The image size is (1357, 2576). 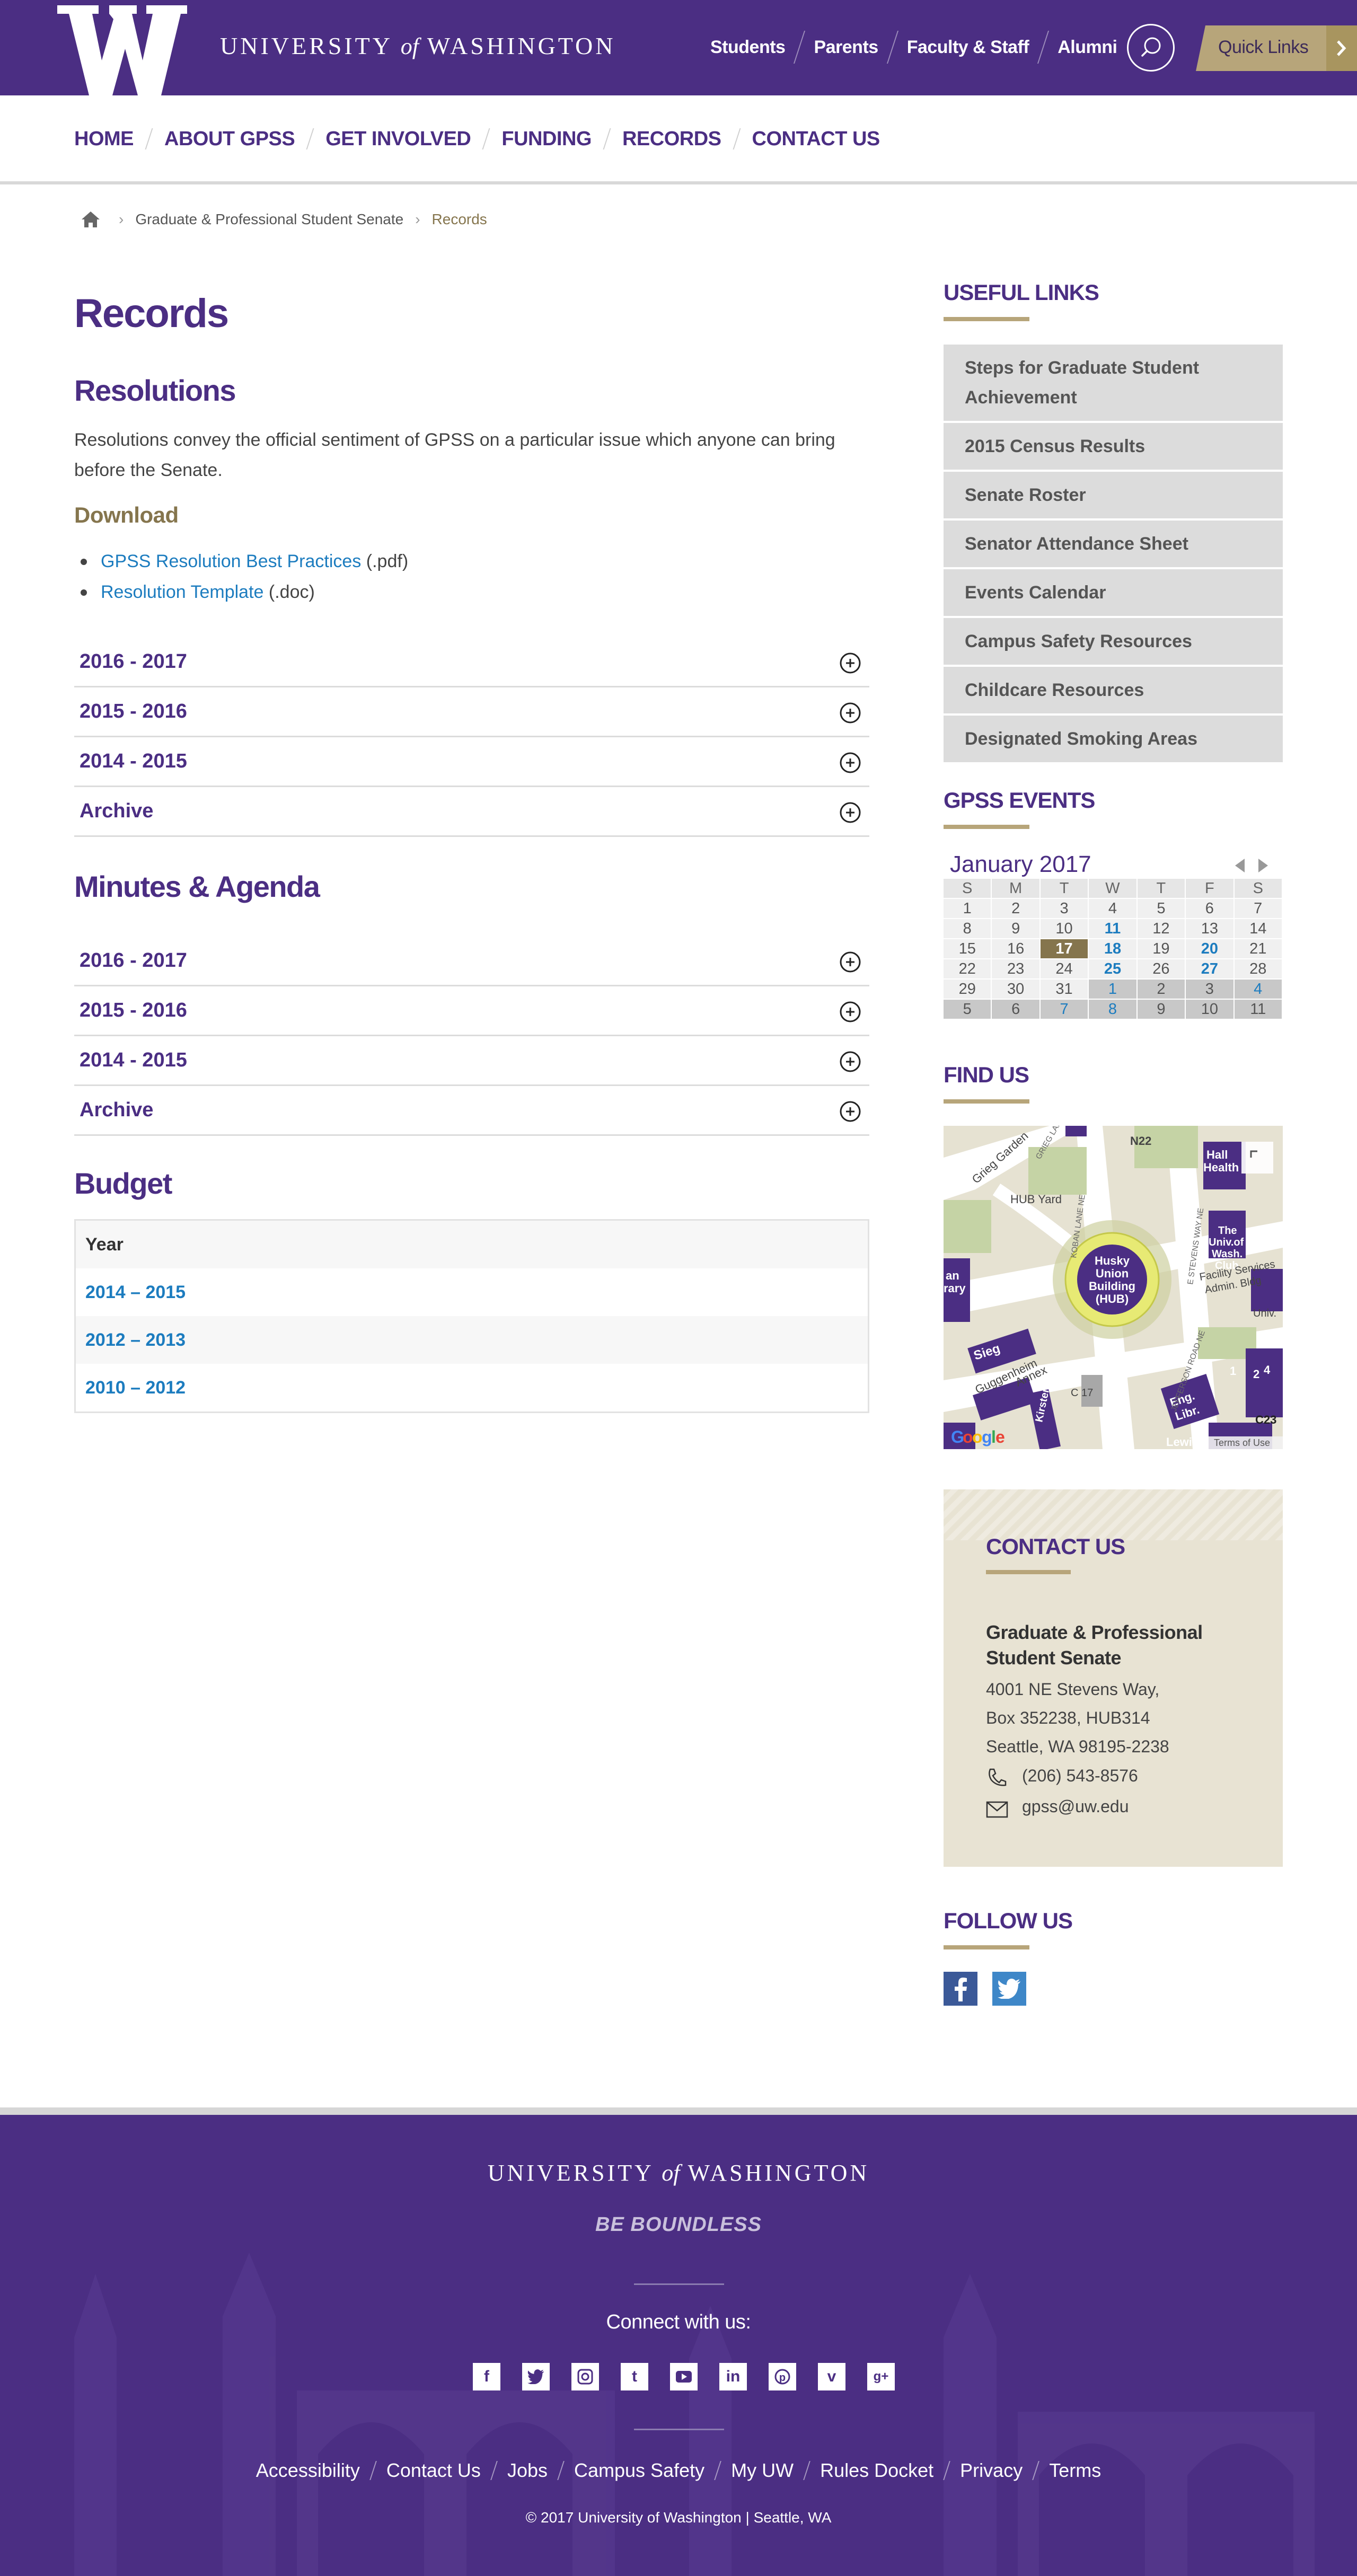 What do you see at coordinates (133, 711) in the screenshot?
I see `accordion-label: 2015 - 2016` at bounding box center [133, 711].